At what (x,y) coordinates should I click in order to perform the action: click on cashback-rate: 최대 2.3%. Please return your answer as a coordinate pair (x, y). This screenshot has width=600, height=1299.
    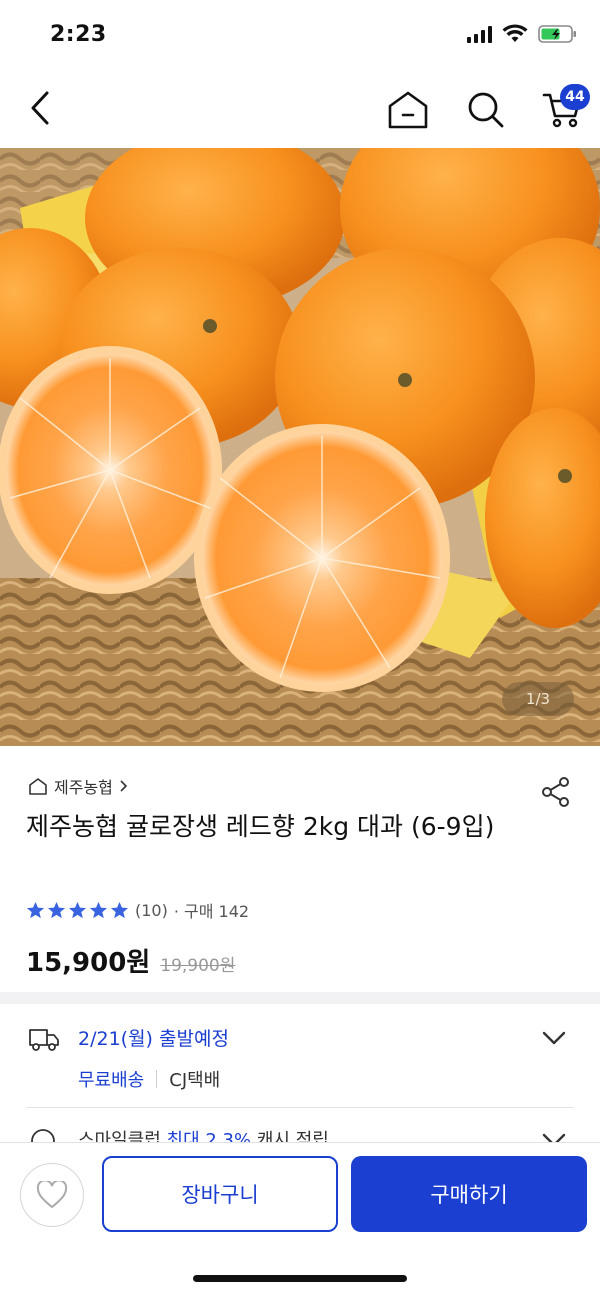
    Looking at the image, I should click on (209, 1136).